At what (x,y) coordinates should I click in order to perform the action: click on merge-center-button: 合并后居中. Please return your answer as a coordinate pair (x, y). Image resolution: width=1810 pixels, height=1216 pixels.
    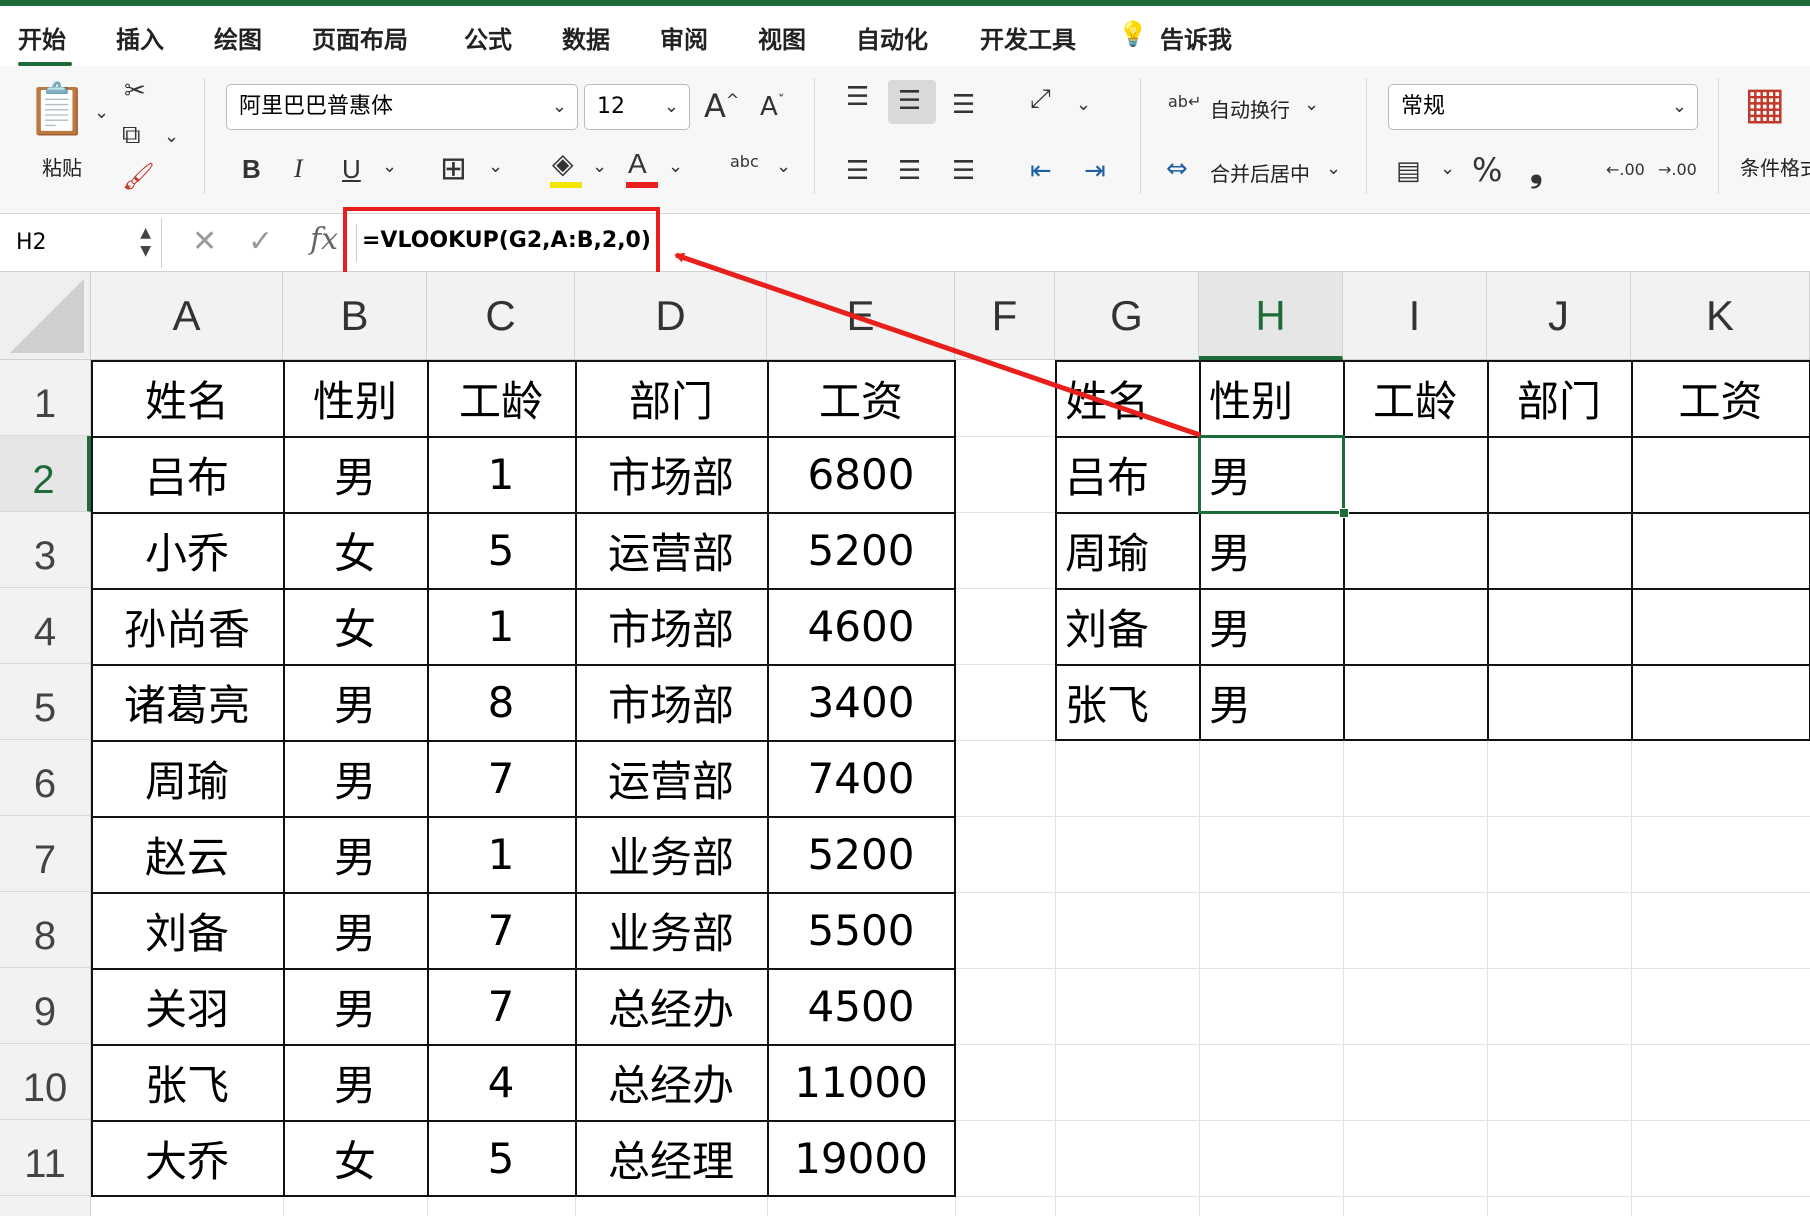
    Looking at the image, I should click on (1260, 172).